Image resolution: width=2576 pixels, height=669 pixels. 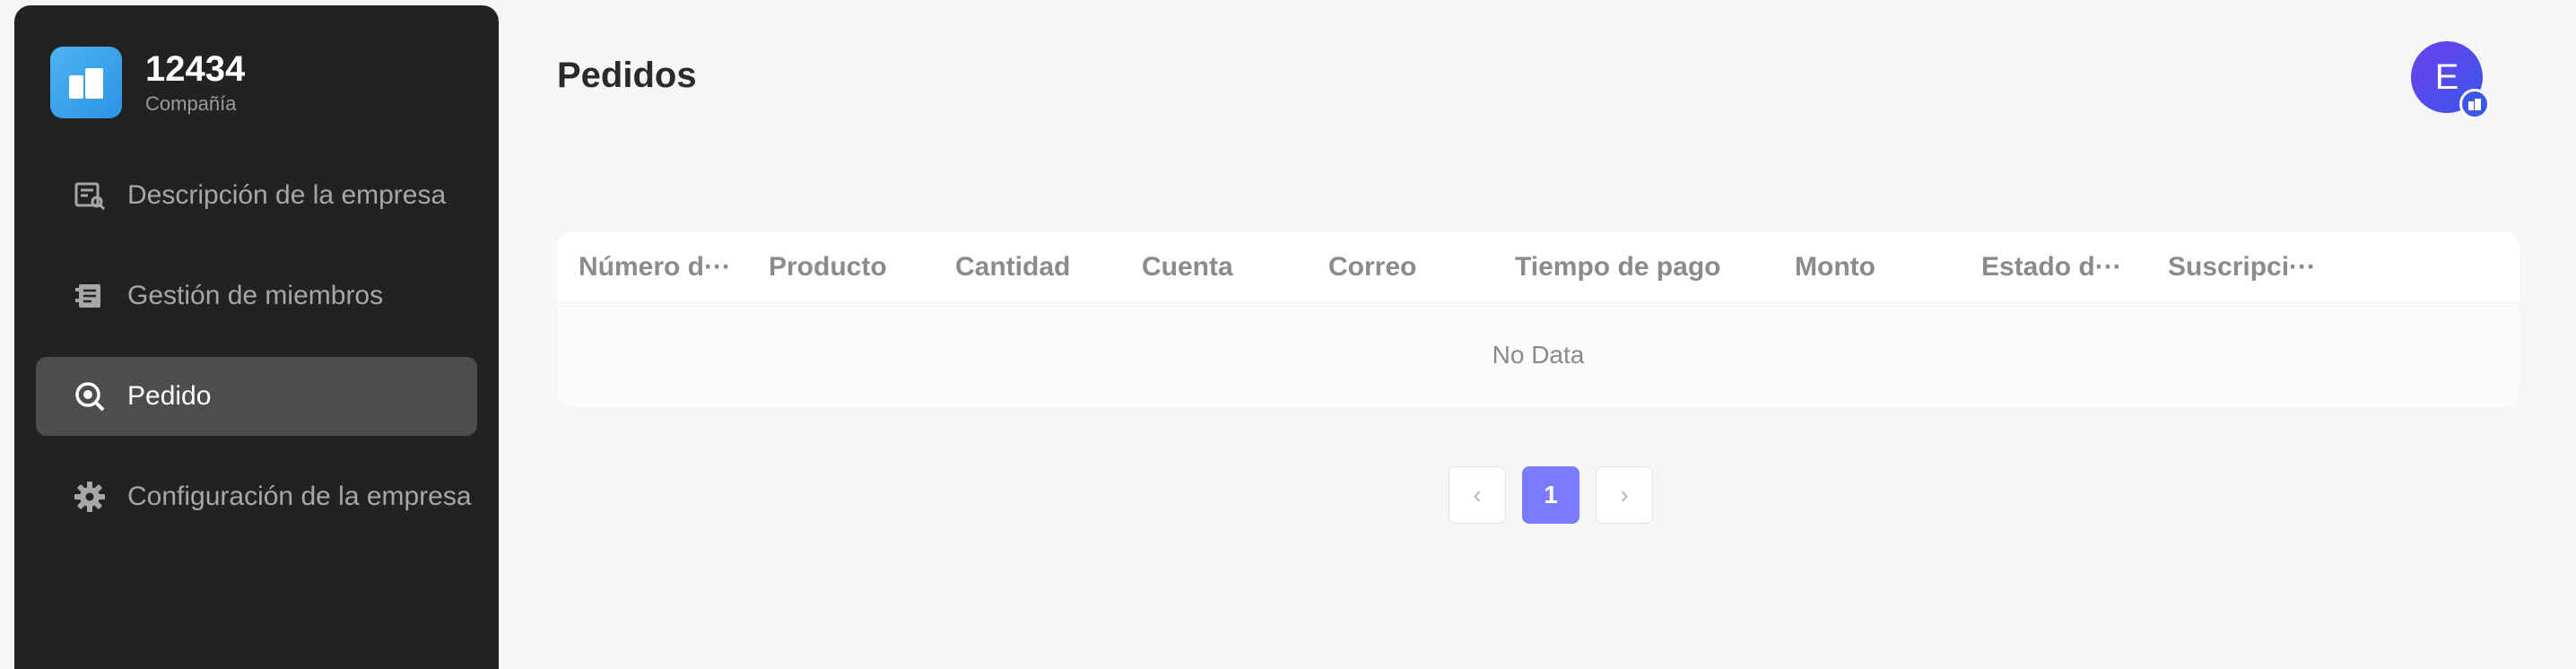 What do you see at coordinates (674, 267) in the screenshot?
I see `column-header-order-number: Número d···` at bounding box center [674, 267].